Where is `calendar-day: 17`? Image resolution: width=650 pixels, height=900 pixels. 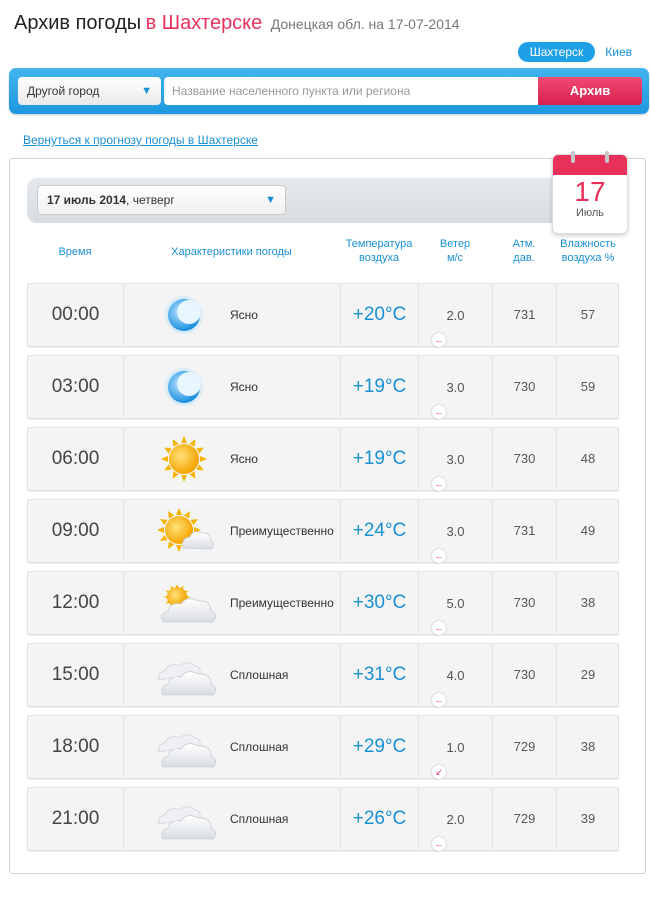
calendar-day: 17 is located at coordinates (590, 191).